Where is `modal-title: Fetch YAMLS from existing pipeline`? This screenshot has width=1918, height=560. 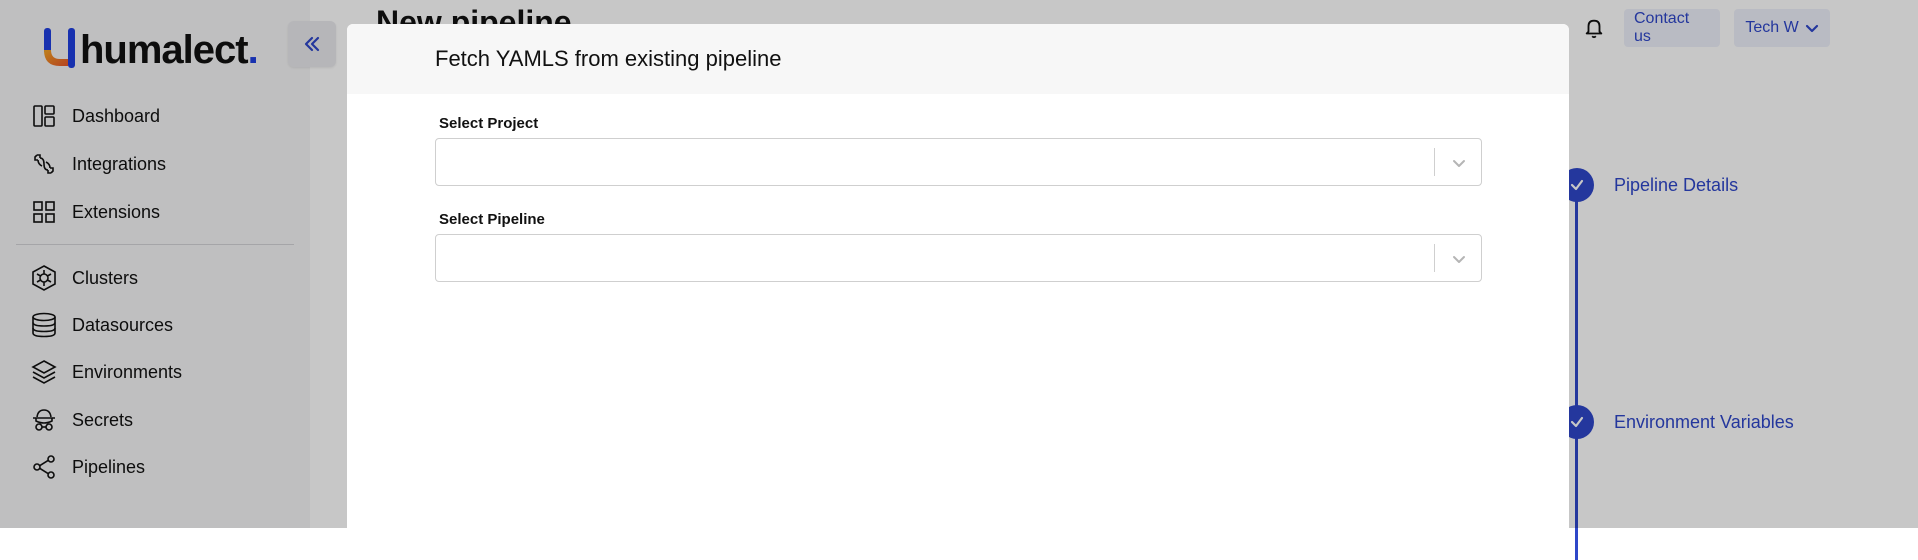
modal-title: Fetch YAMLS from existing pipeline is located at coordinates (608, 59).